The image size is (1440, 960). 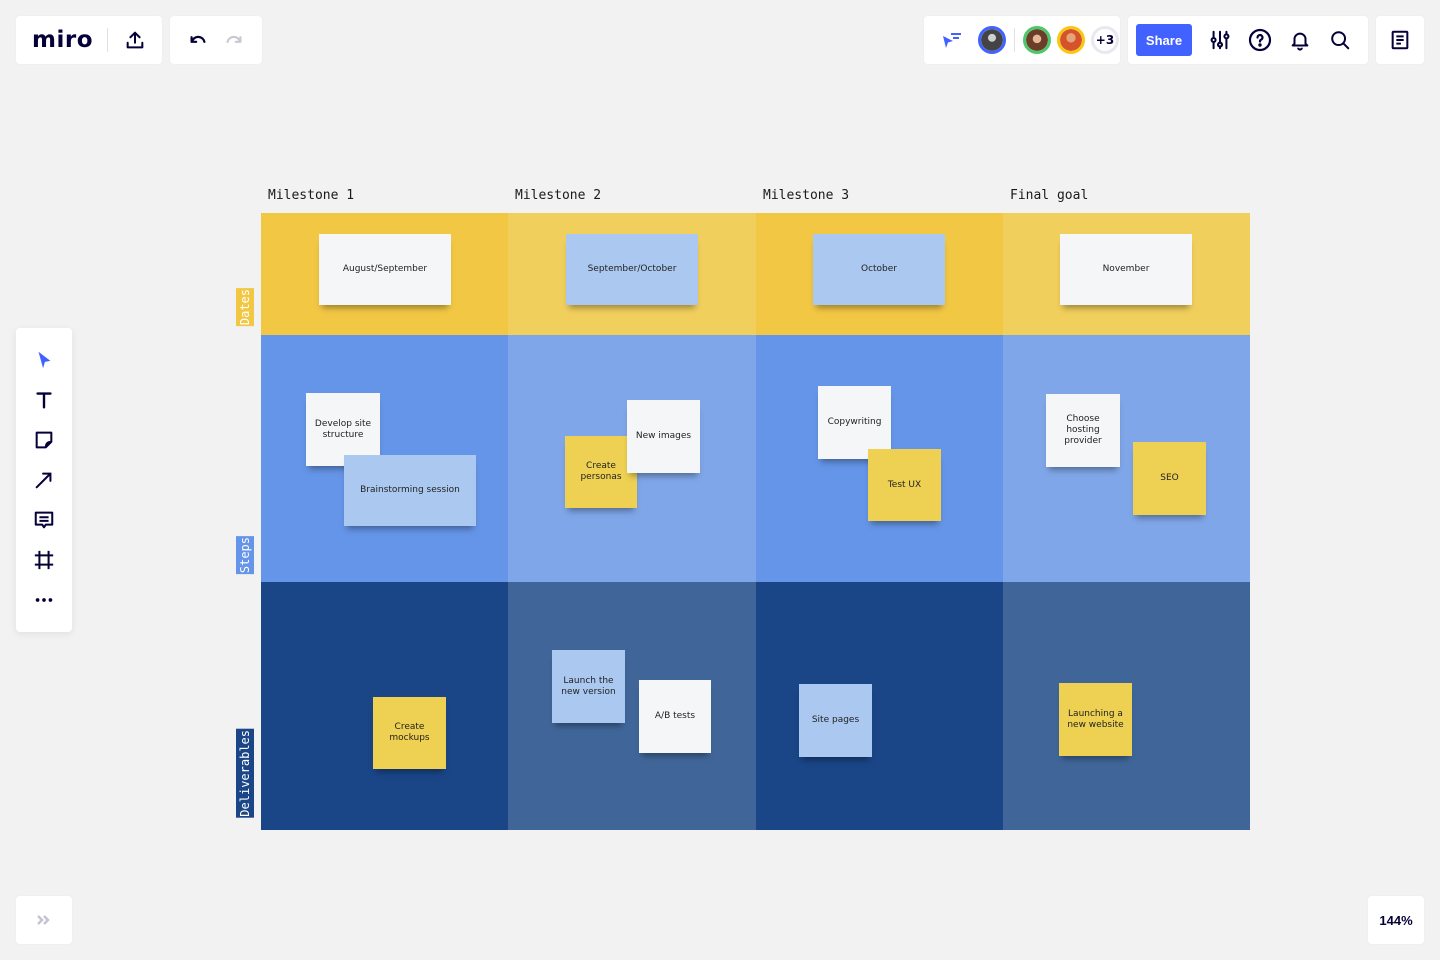 I want to click on sticky-note-icon, so click(x=44, y=440).